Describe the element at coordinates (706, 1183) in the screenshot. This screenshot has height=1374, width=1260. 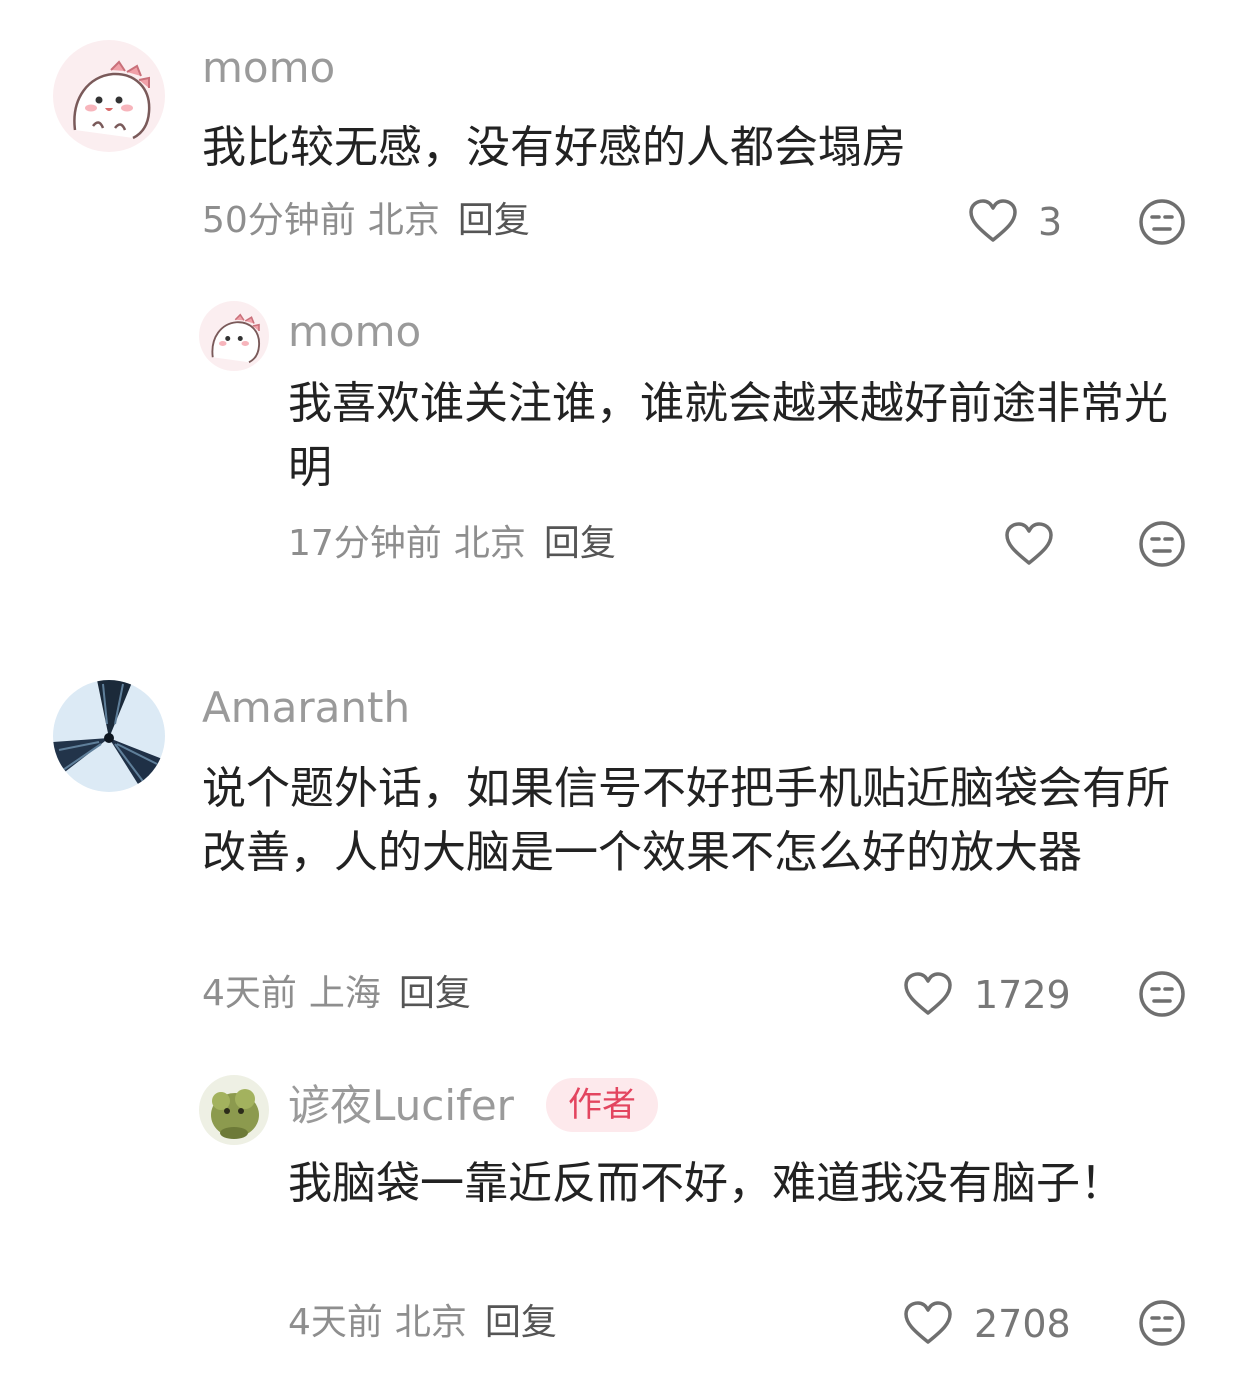
I see `reply-text: 我脑袋一靠近反而不好，难道我没有脑子！` at that location.